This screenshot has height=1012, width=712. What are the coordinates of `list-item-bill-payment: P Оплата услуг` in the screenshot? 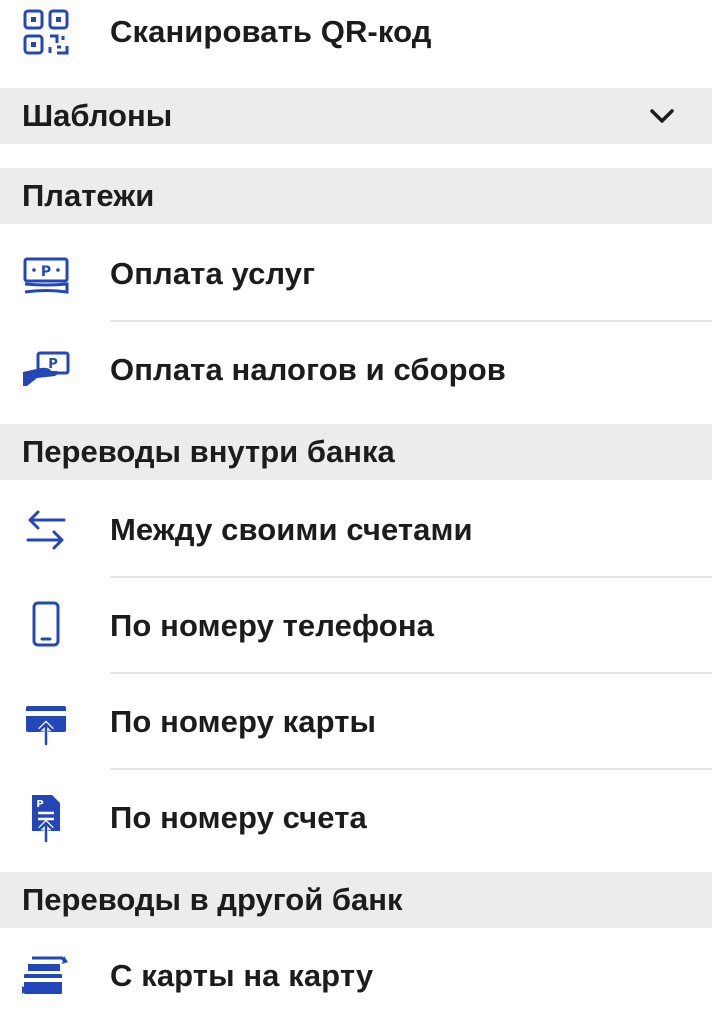 It's located at (356, 274).